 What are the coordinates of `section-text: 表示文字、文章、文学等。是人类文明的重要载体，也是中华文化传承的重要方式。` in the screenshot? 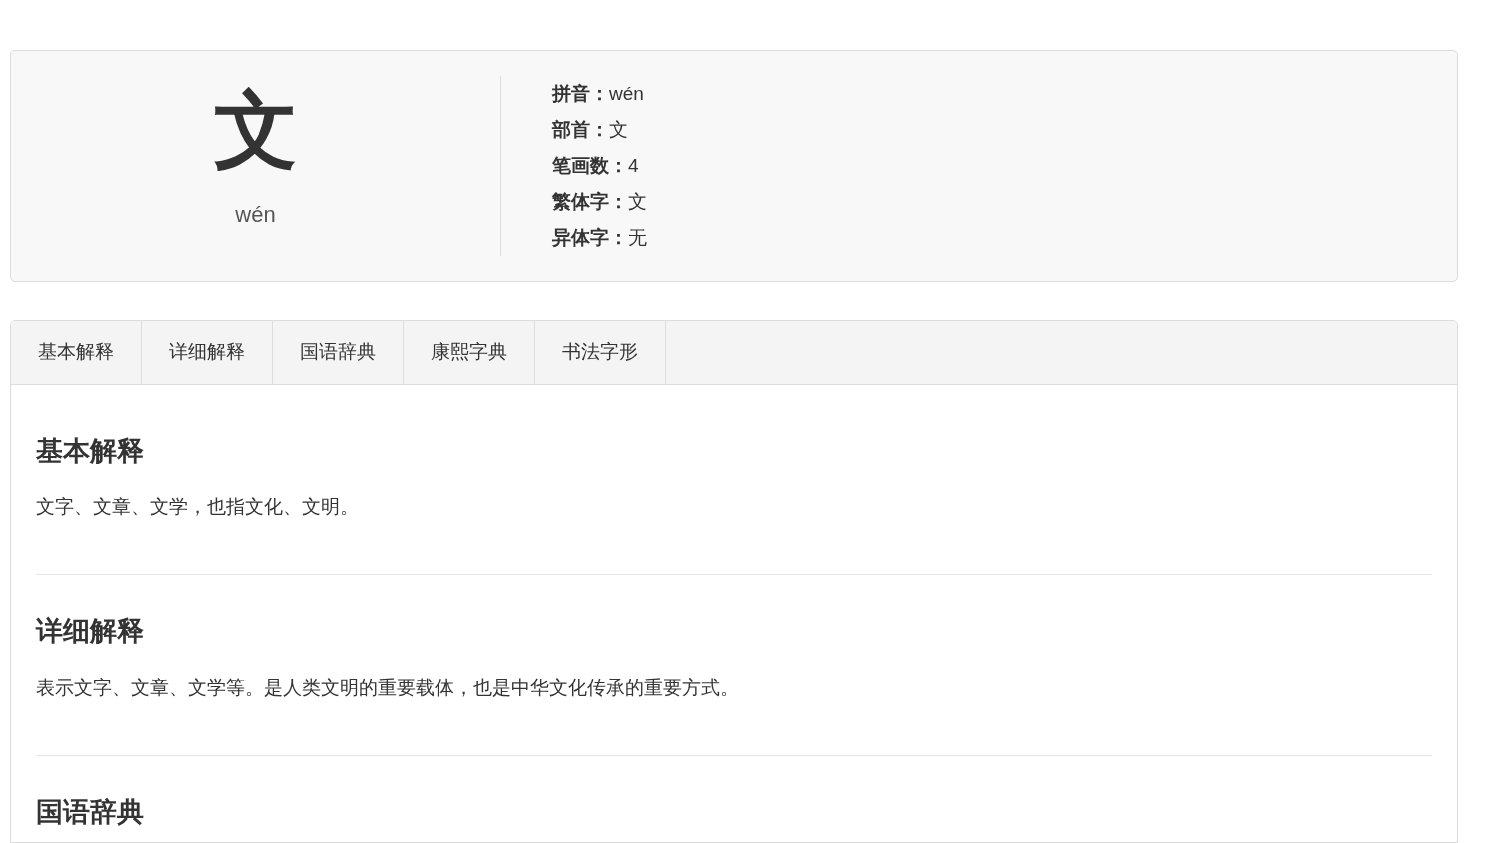 It's located at (388, 687).